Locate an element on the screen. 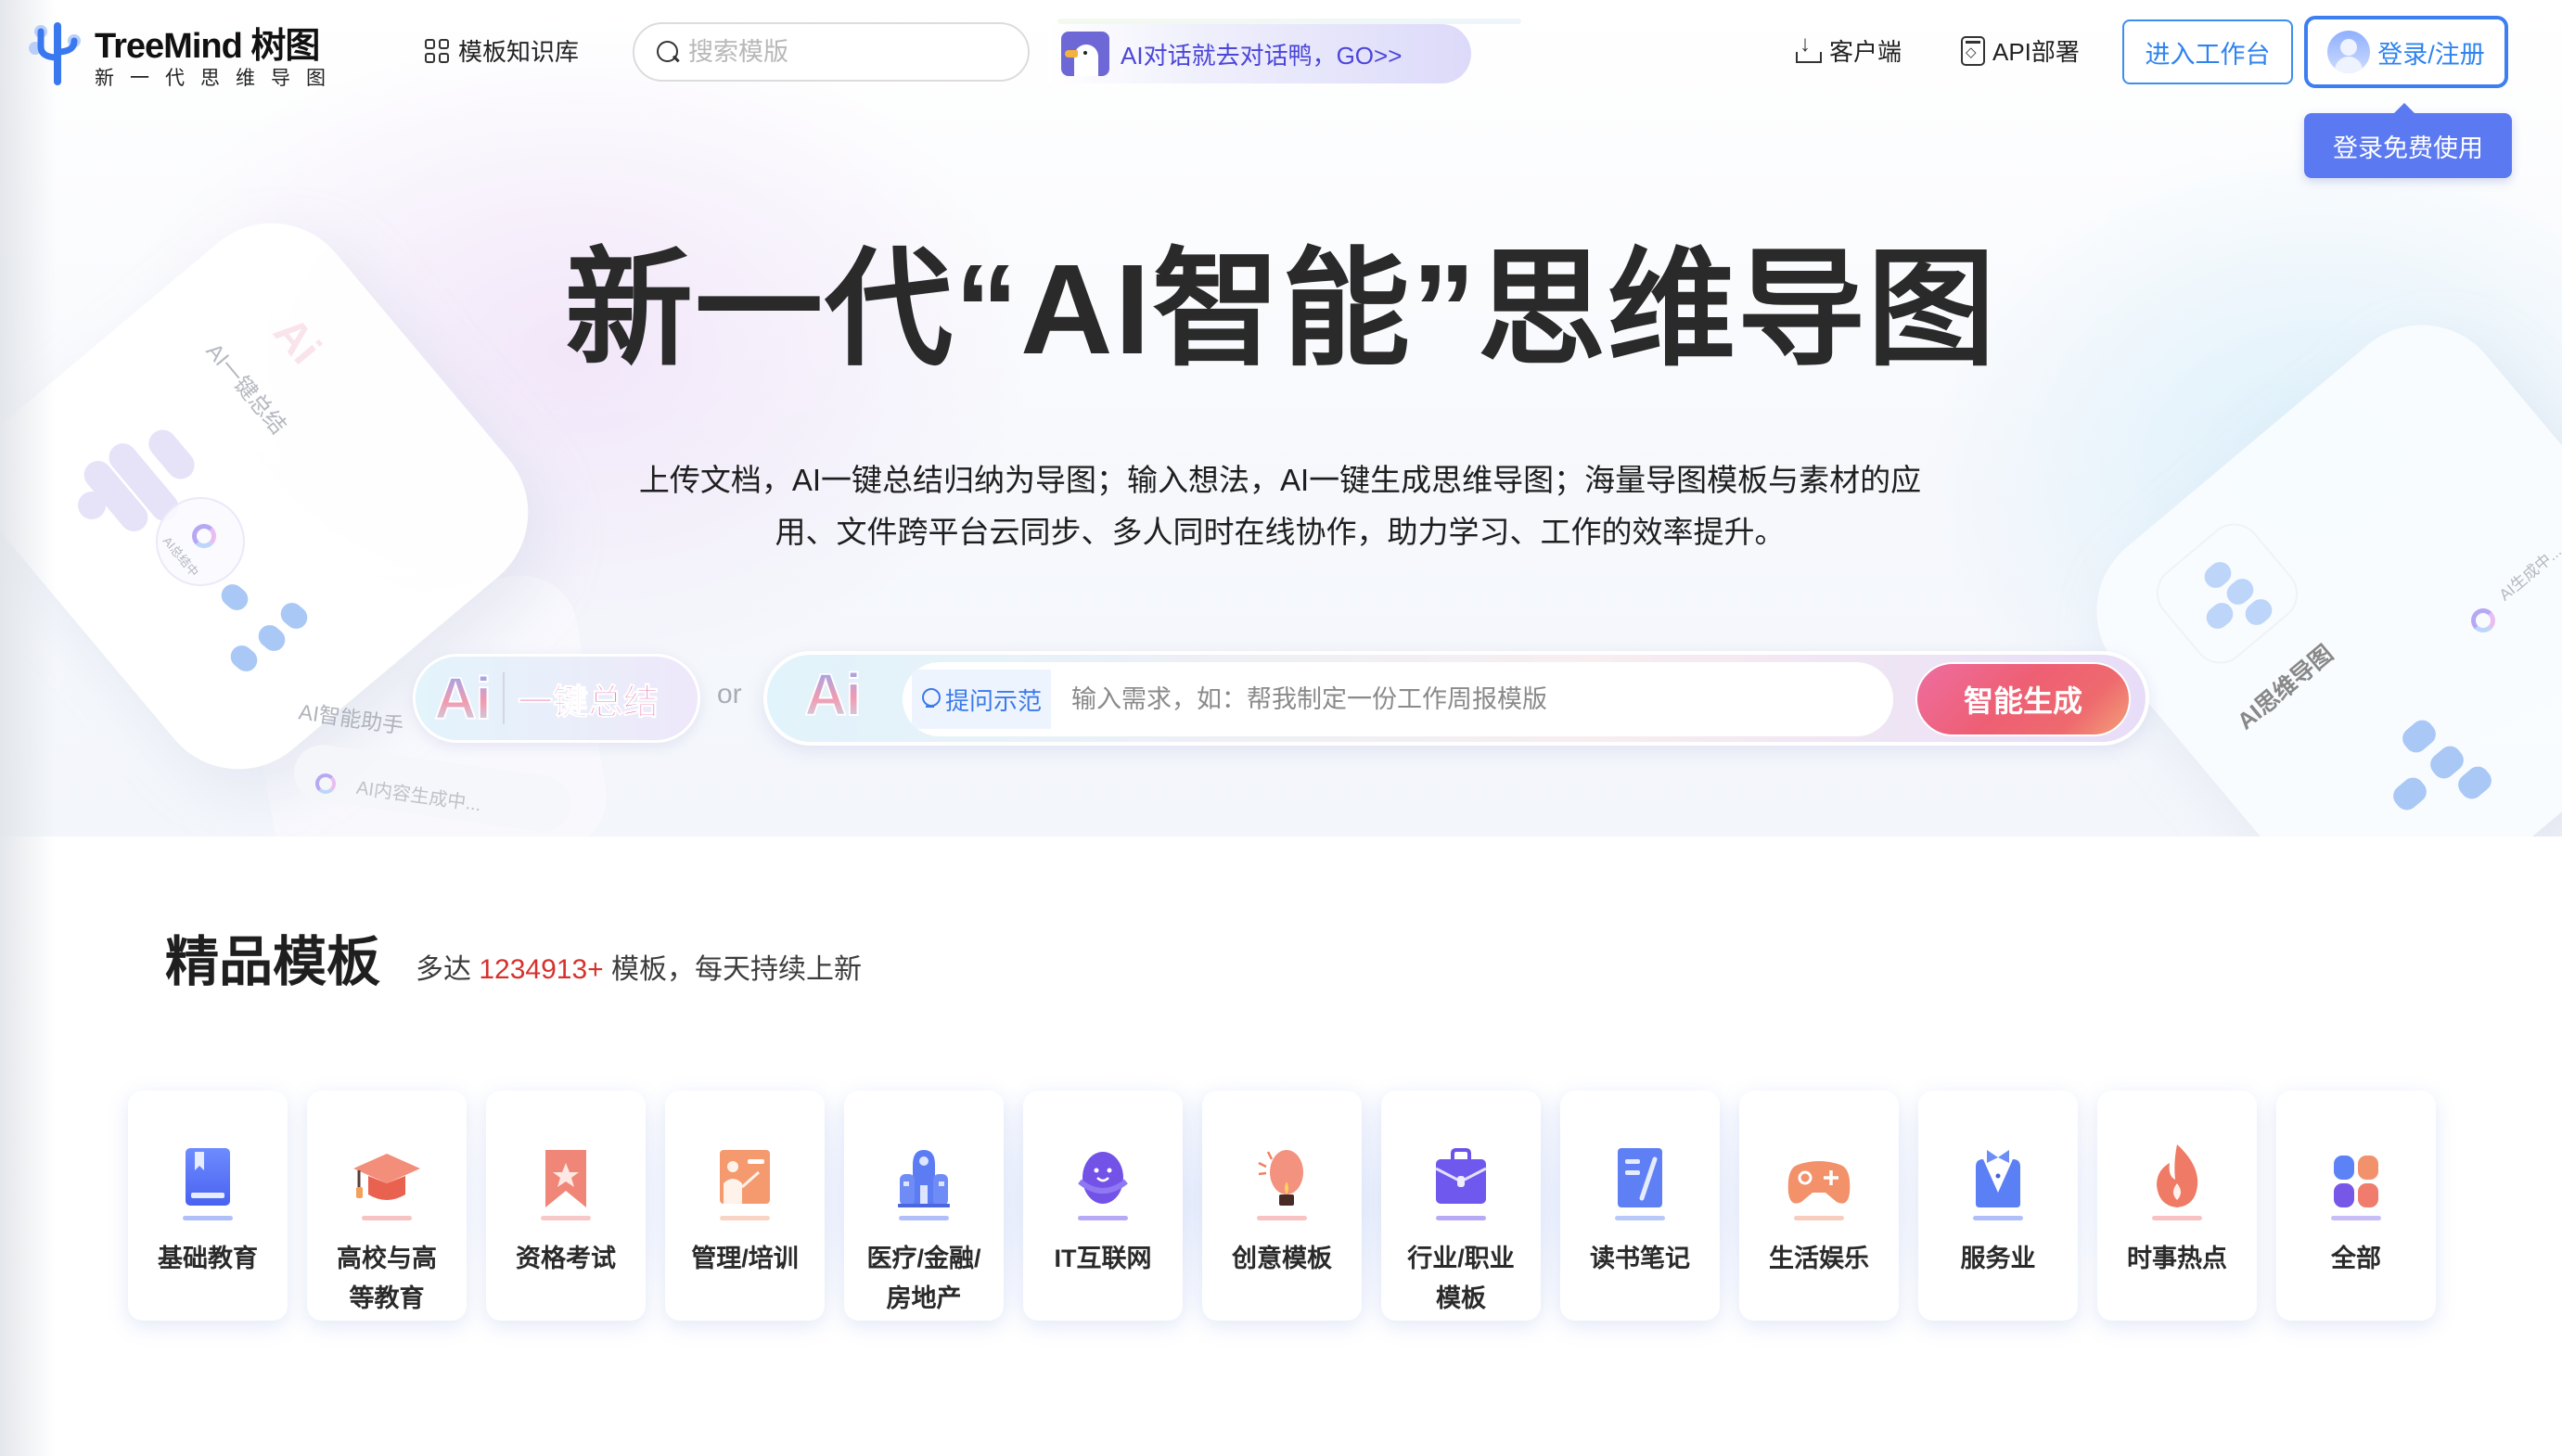 The image size is (2562, 1456). template-category-label: 高校与高等教育 is located at coordinates (387, 1278).